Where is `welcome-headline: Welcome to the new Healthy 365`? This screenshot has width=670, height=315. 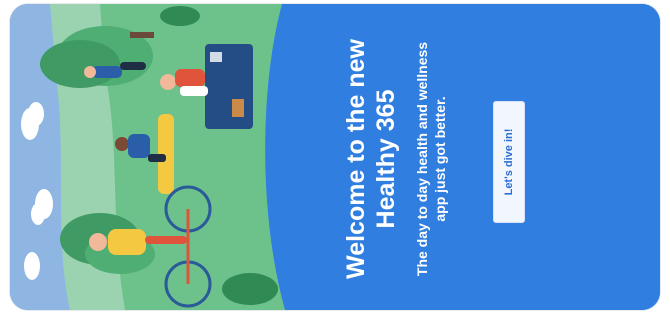 welcome-headline: Welcome to the new Healthy 365 is located at coordinates (371, 159).